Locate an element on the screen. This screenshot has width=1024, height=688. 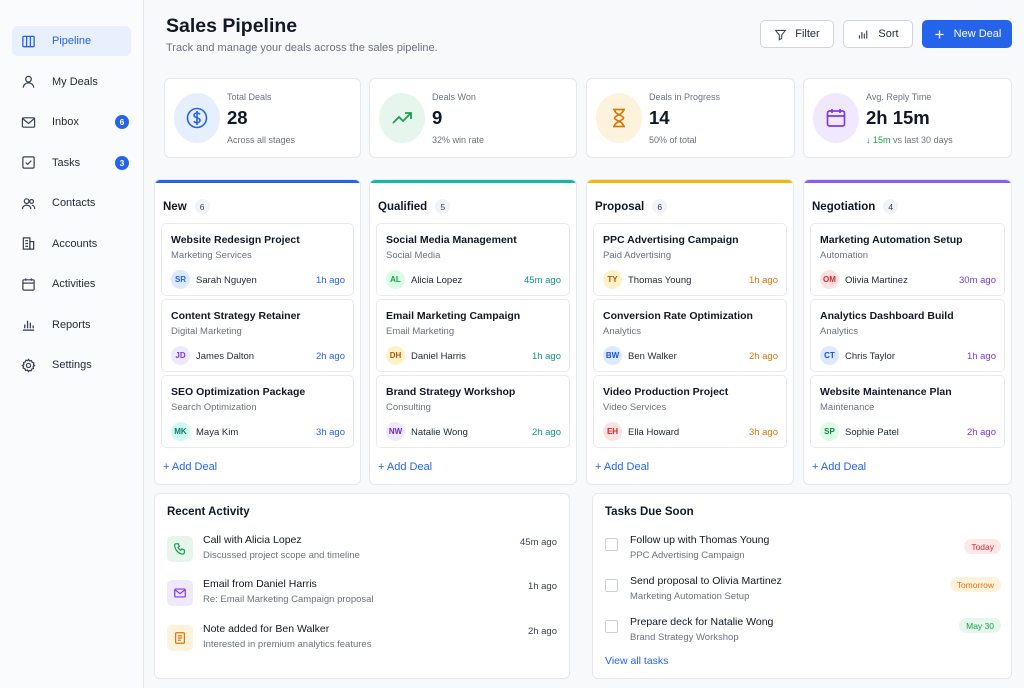
sidebar-item-pipeline: Pipeline is located at coordinates (71, 41).